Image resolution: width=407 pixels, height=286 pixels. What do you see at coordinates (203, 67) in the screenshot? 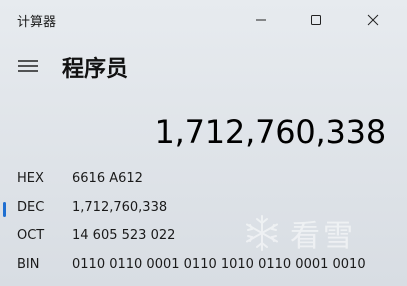
I see `header: 程序员` at bounding box center [203, 67].